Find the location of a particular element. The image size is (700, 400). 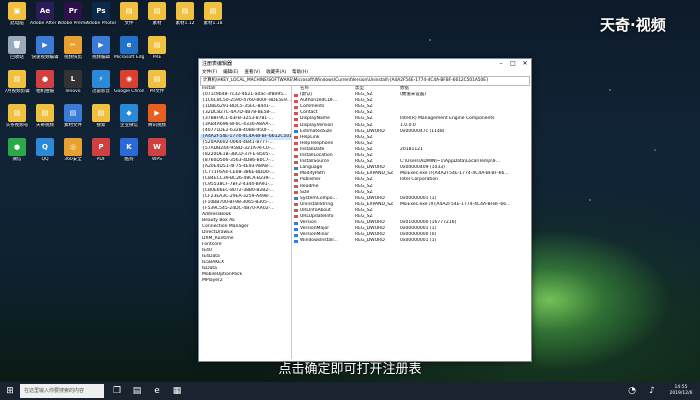

file-explorer-icon: ▤ is located at coordinates (137, 391).